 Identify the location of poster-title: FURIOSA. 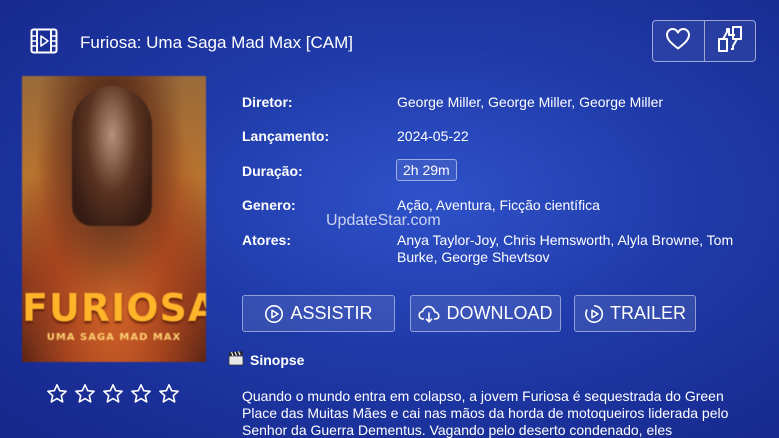
(114, 308).